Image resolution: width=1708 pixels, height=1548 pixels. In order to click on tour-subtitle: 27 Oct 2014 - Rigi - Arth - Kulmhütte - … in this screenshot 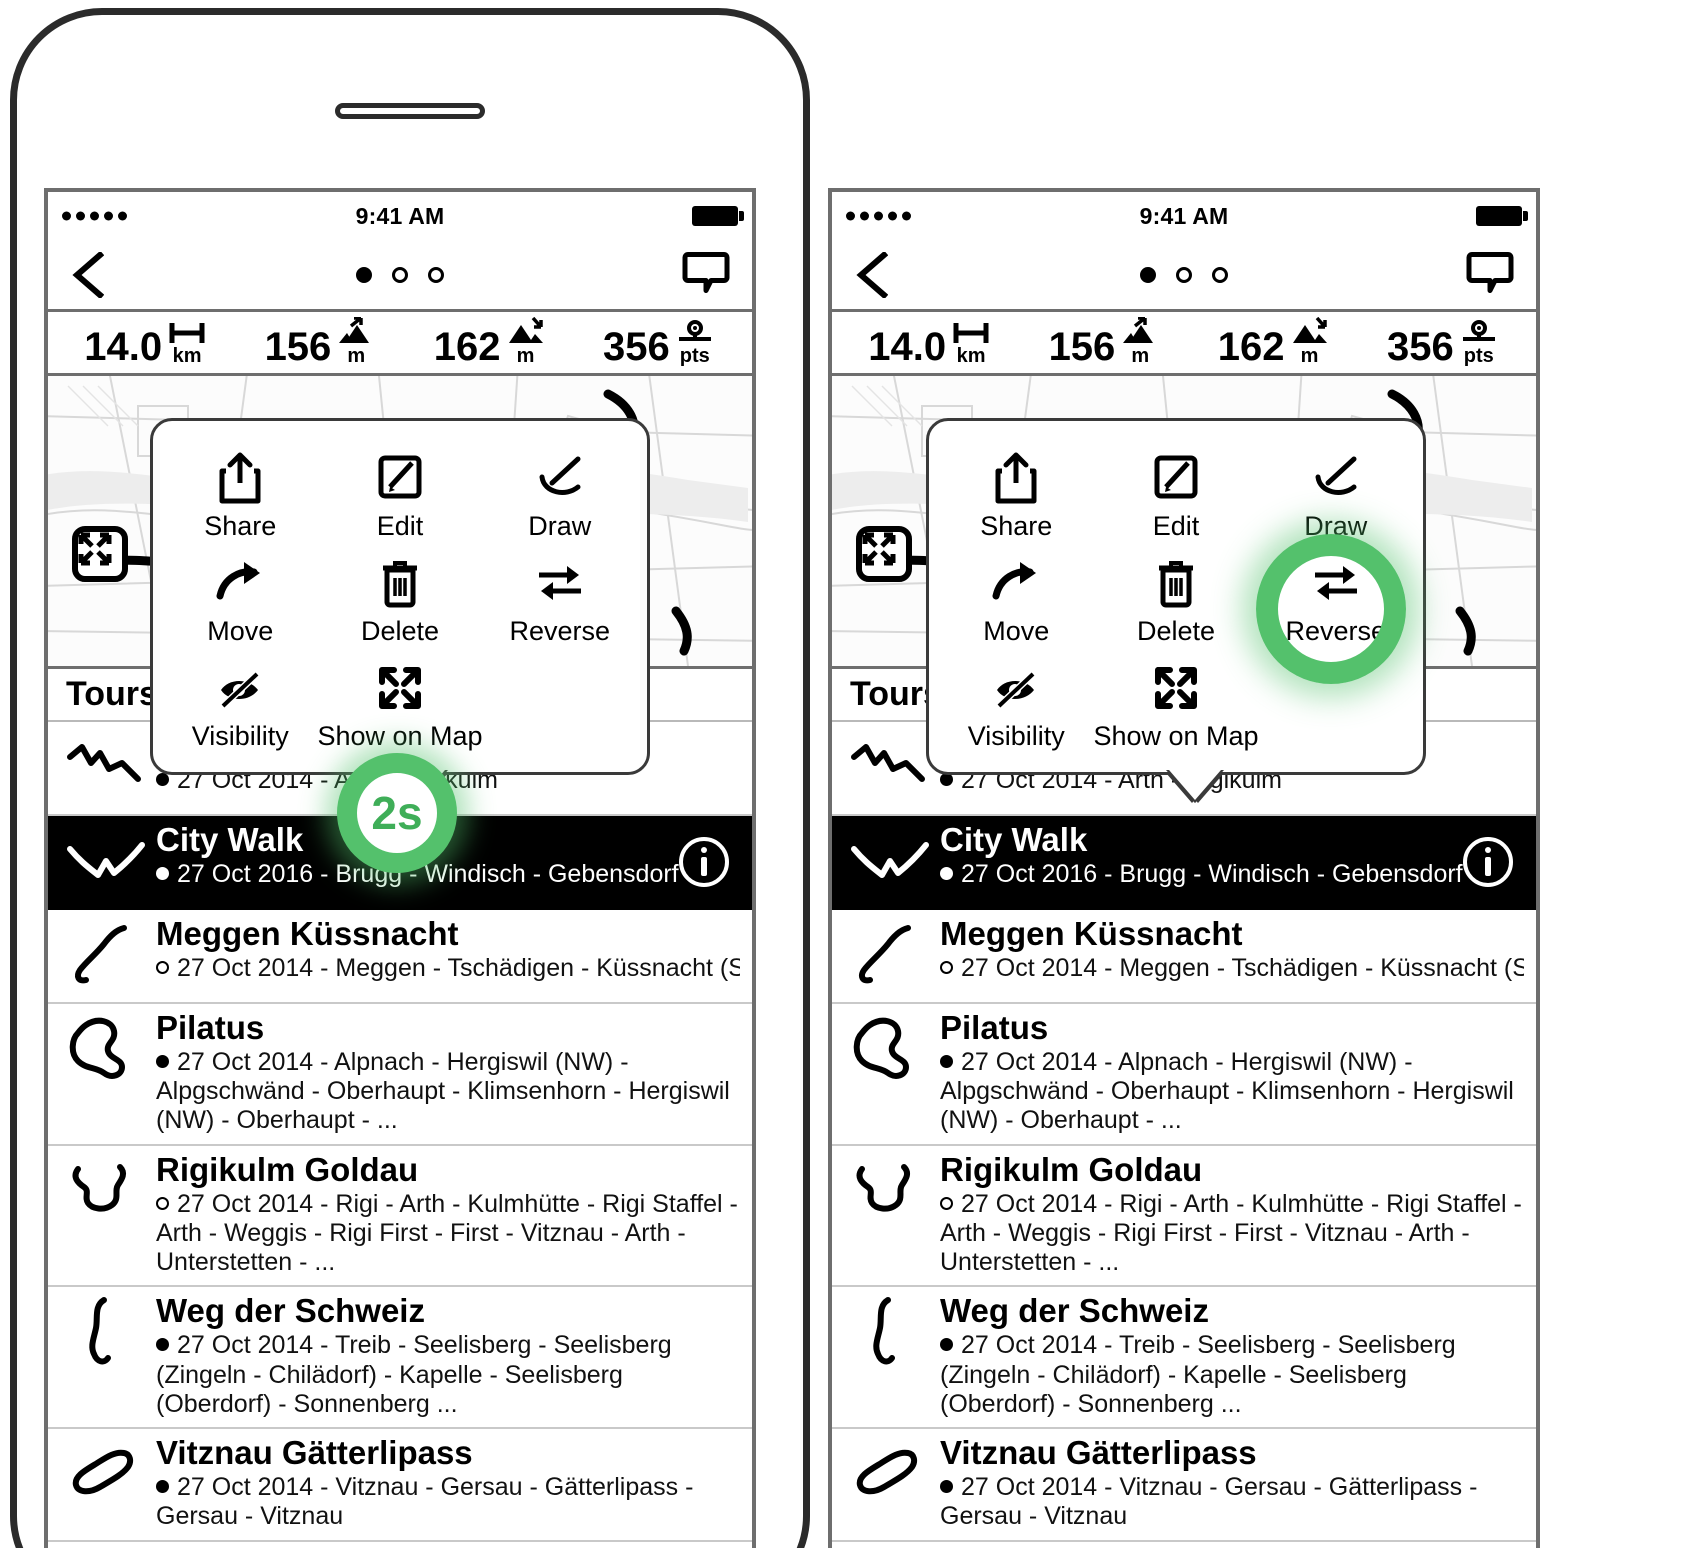, I will do `click(1232, 1234)`.